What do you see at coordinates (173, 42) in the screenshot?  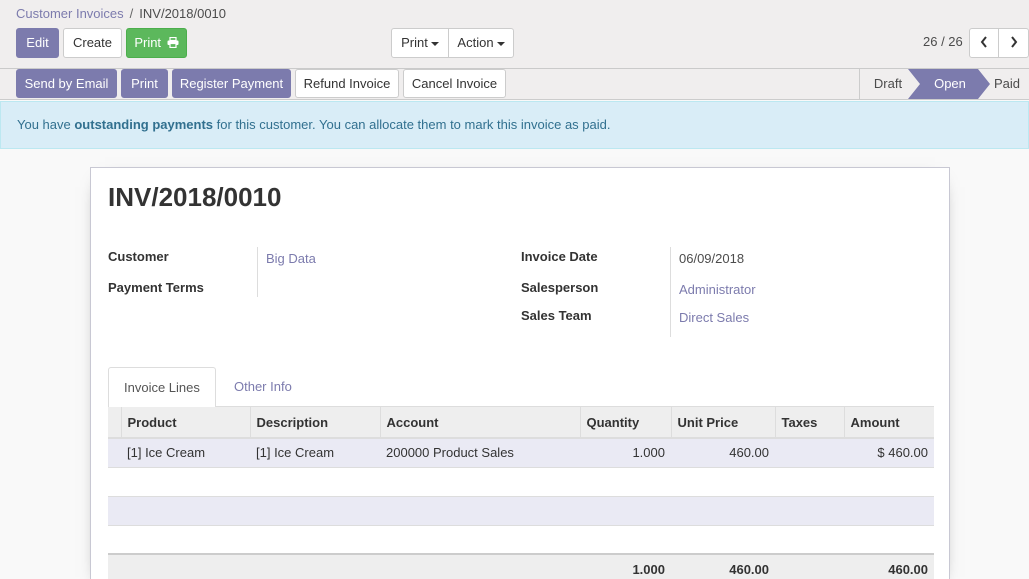 I see `printer-icon` at bounding box center [173, 42].